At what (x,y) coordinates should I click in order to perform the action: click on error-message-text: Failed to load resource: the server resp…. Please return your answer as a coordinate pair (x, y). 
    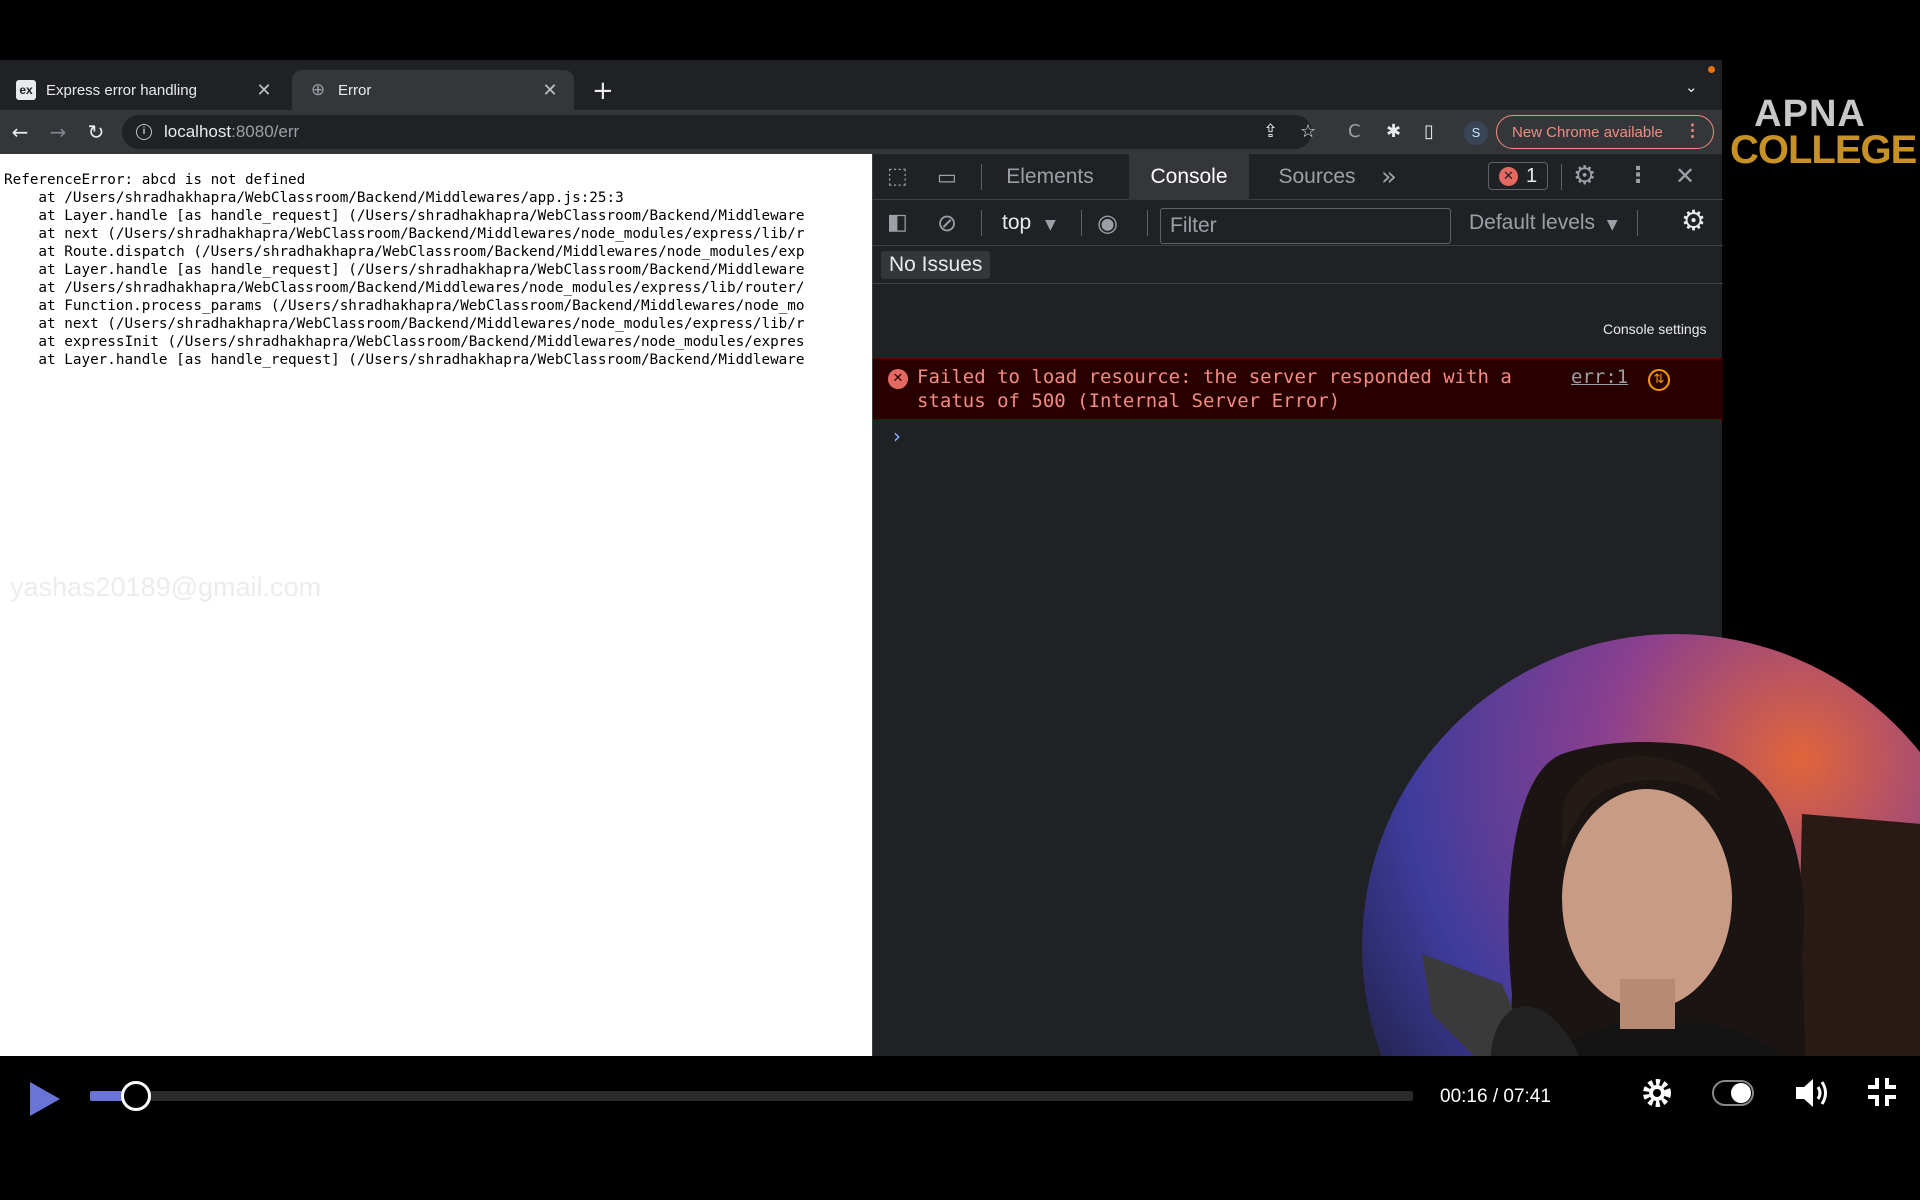
    Looking at the image, I should click on (1220, 389).